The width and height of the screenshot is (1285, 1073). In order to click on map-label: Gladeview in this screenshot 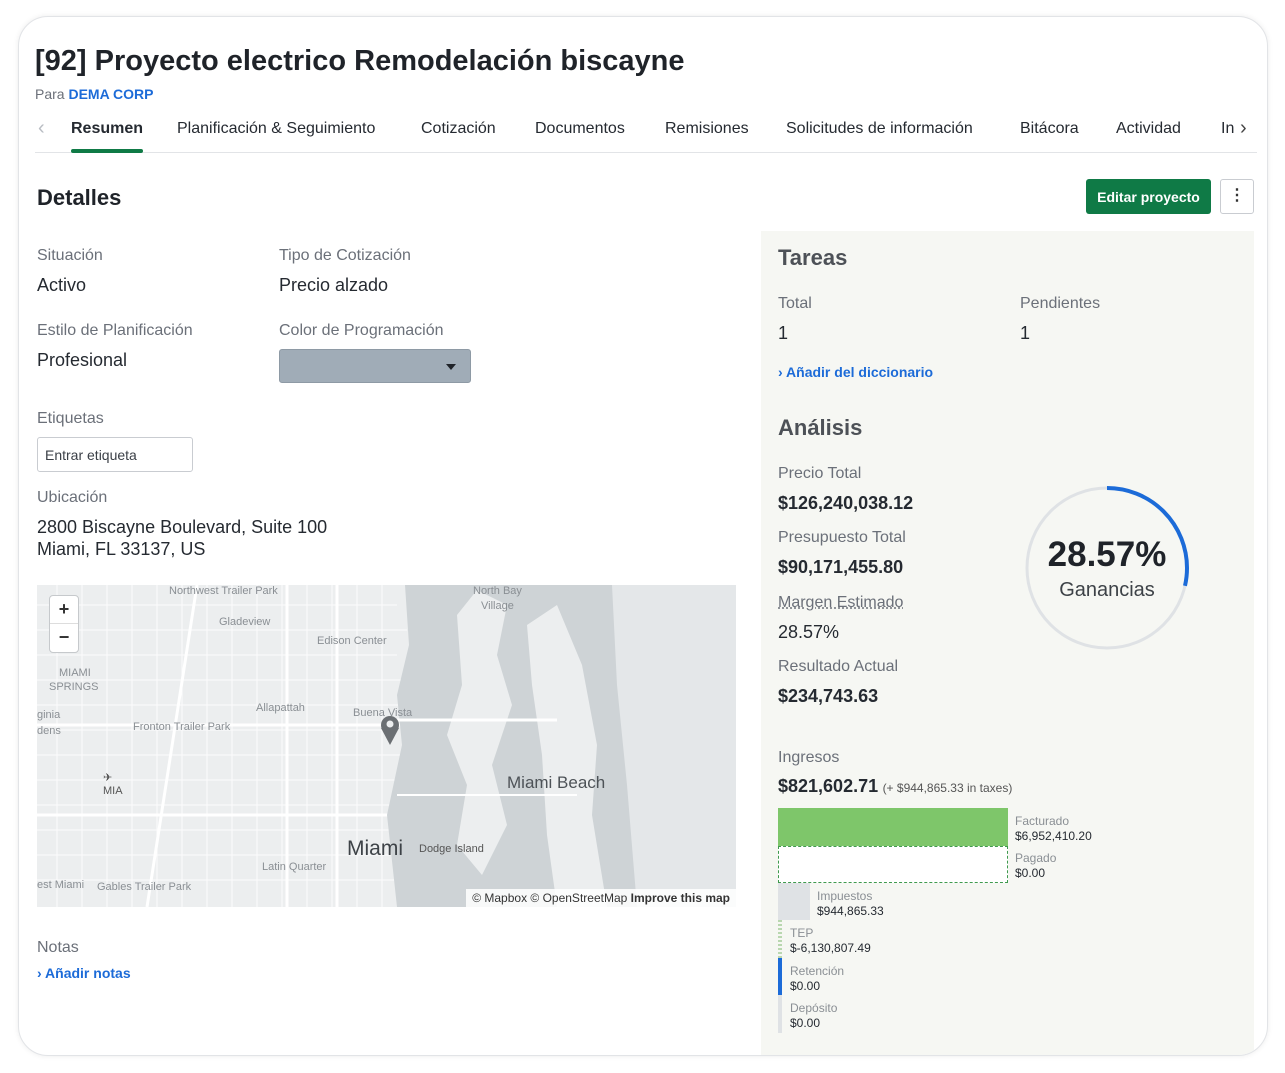, I will do `click(245, 622)`.